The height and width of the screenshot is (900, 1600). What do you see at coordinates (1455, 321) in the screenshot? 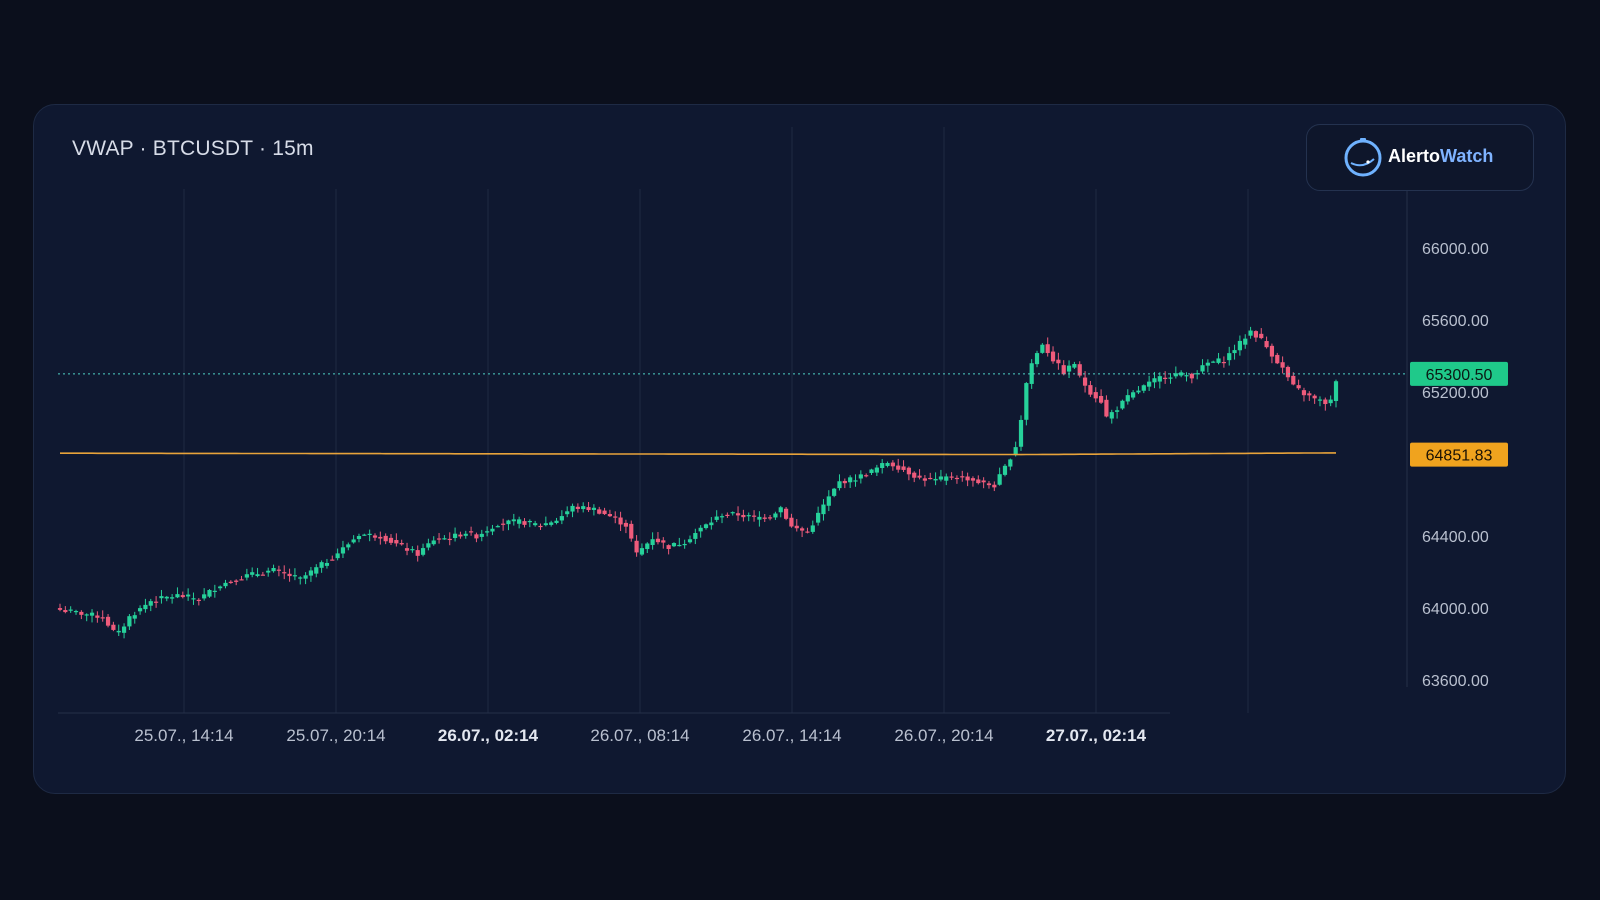
I see `y-tick-label: 65600.00` at bounding box center [1455, 321].